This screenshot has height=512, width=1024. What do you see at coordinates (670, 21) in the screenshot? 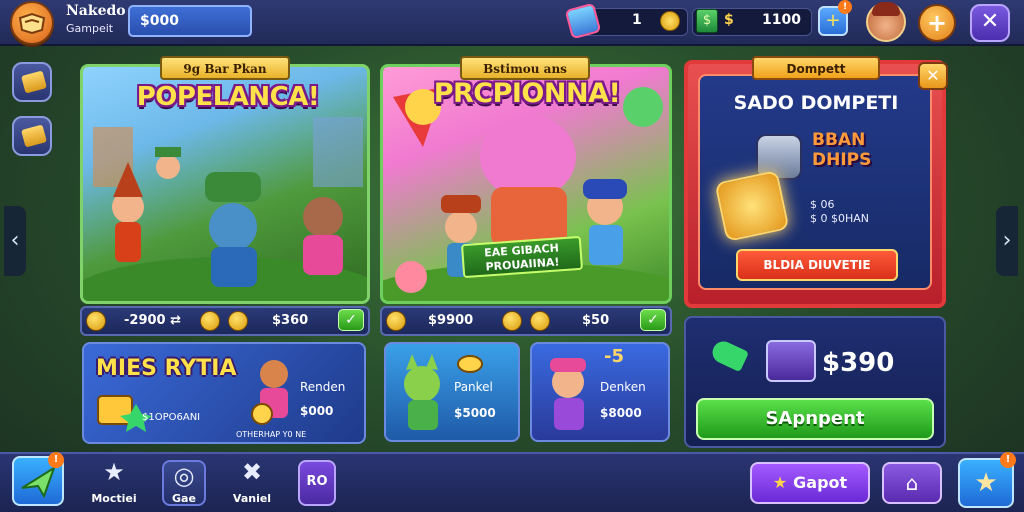
I see `gold-coin-icon` at bounding box center [670, 21].